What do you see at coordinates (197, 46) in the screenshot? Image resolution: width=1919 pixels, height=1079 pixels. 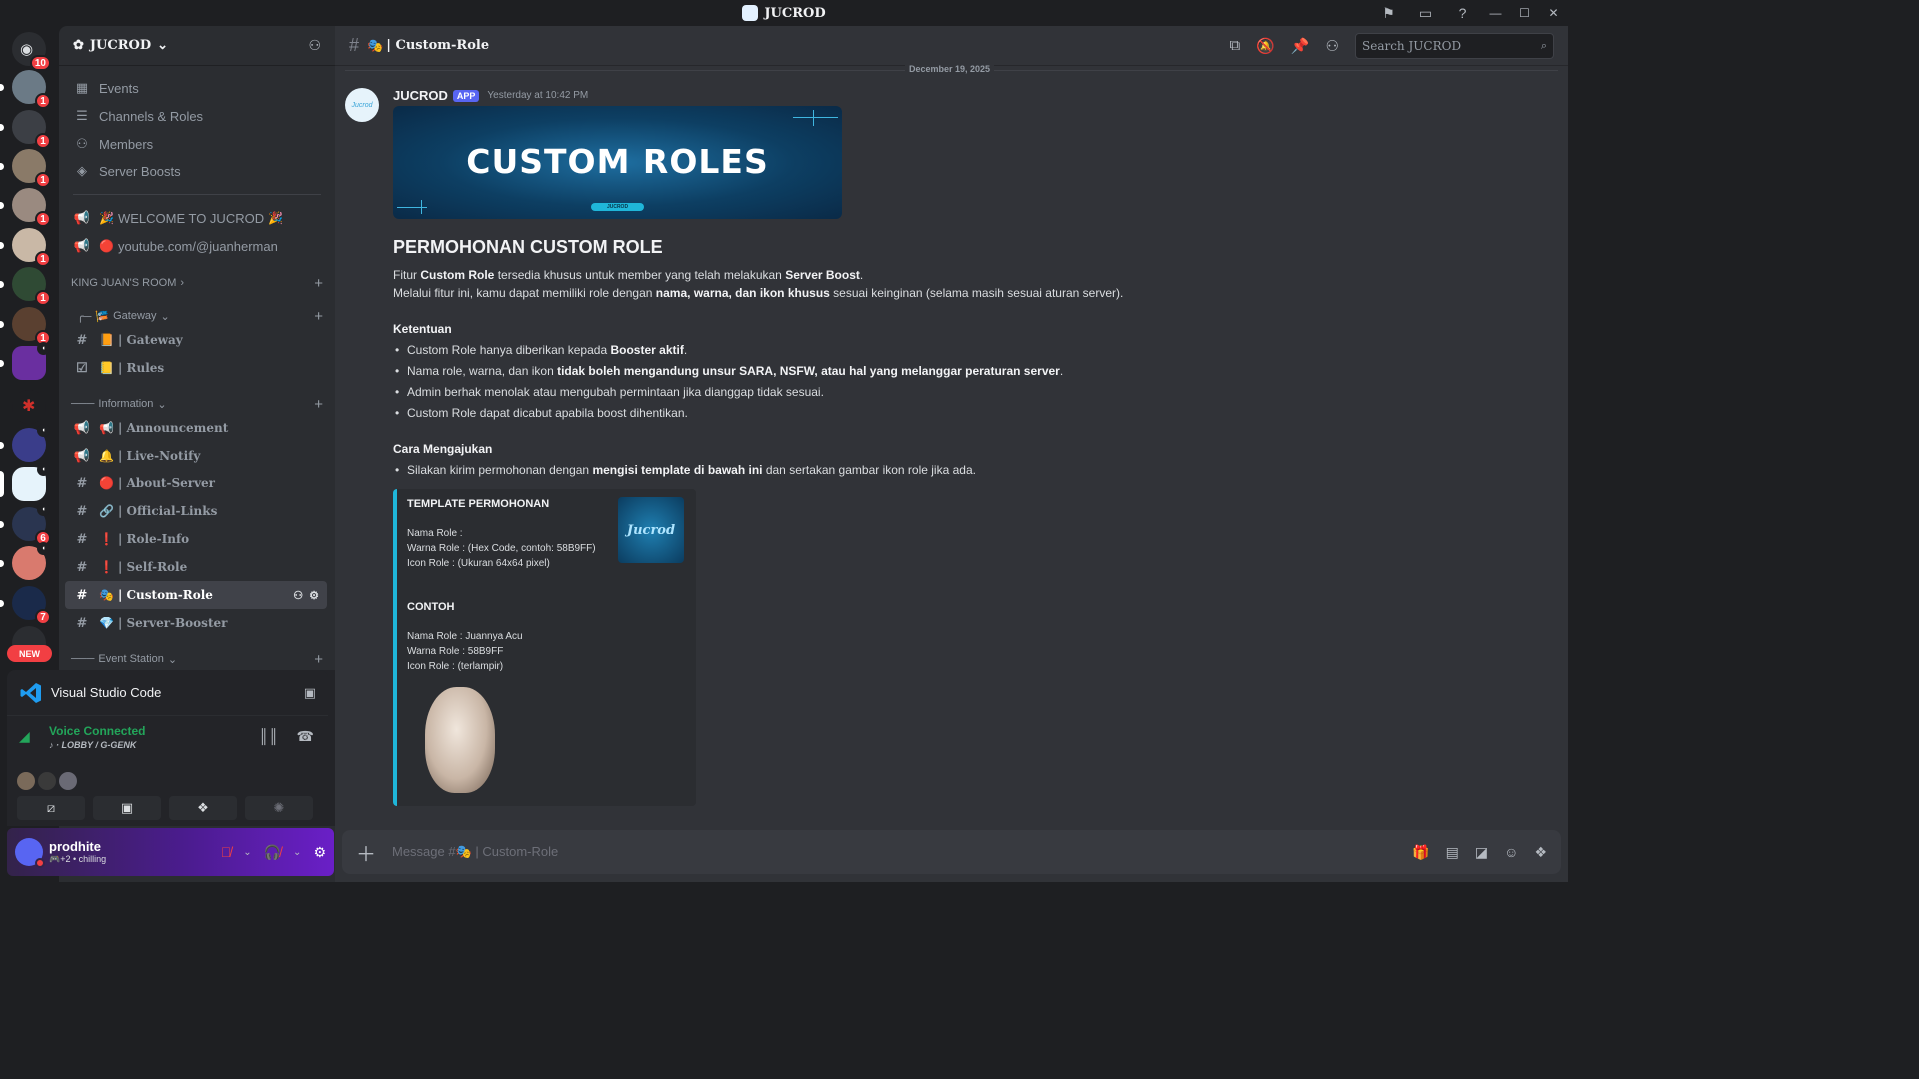 I see `server-header: ✿ JUCROD ⌄ ⚇` at bounding box center [197, 46].